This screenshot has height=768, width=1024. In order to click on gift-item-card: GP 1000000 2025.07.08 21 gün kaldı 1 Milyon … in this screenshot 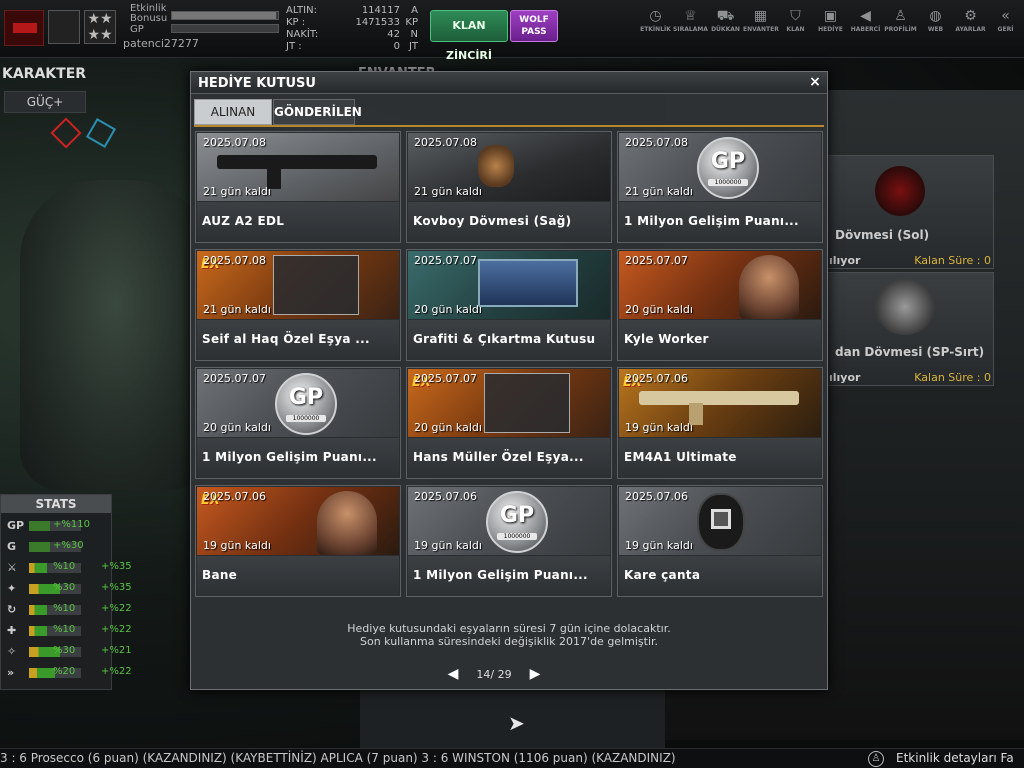, I will do `click(720, 187)`.